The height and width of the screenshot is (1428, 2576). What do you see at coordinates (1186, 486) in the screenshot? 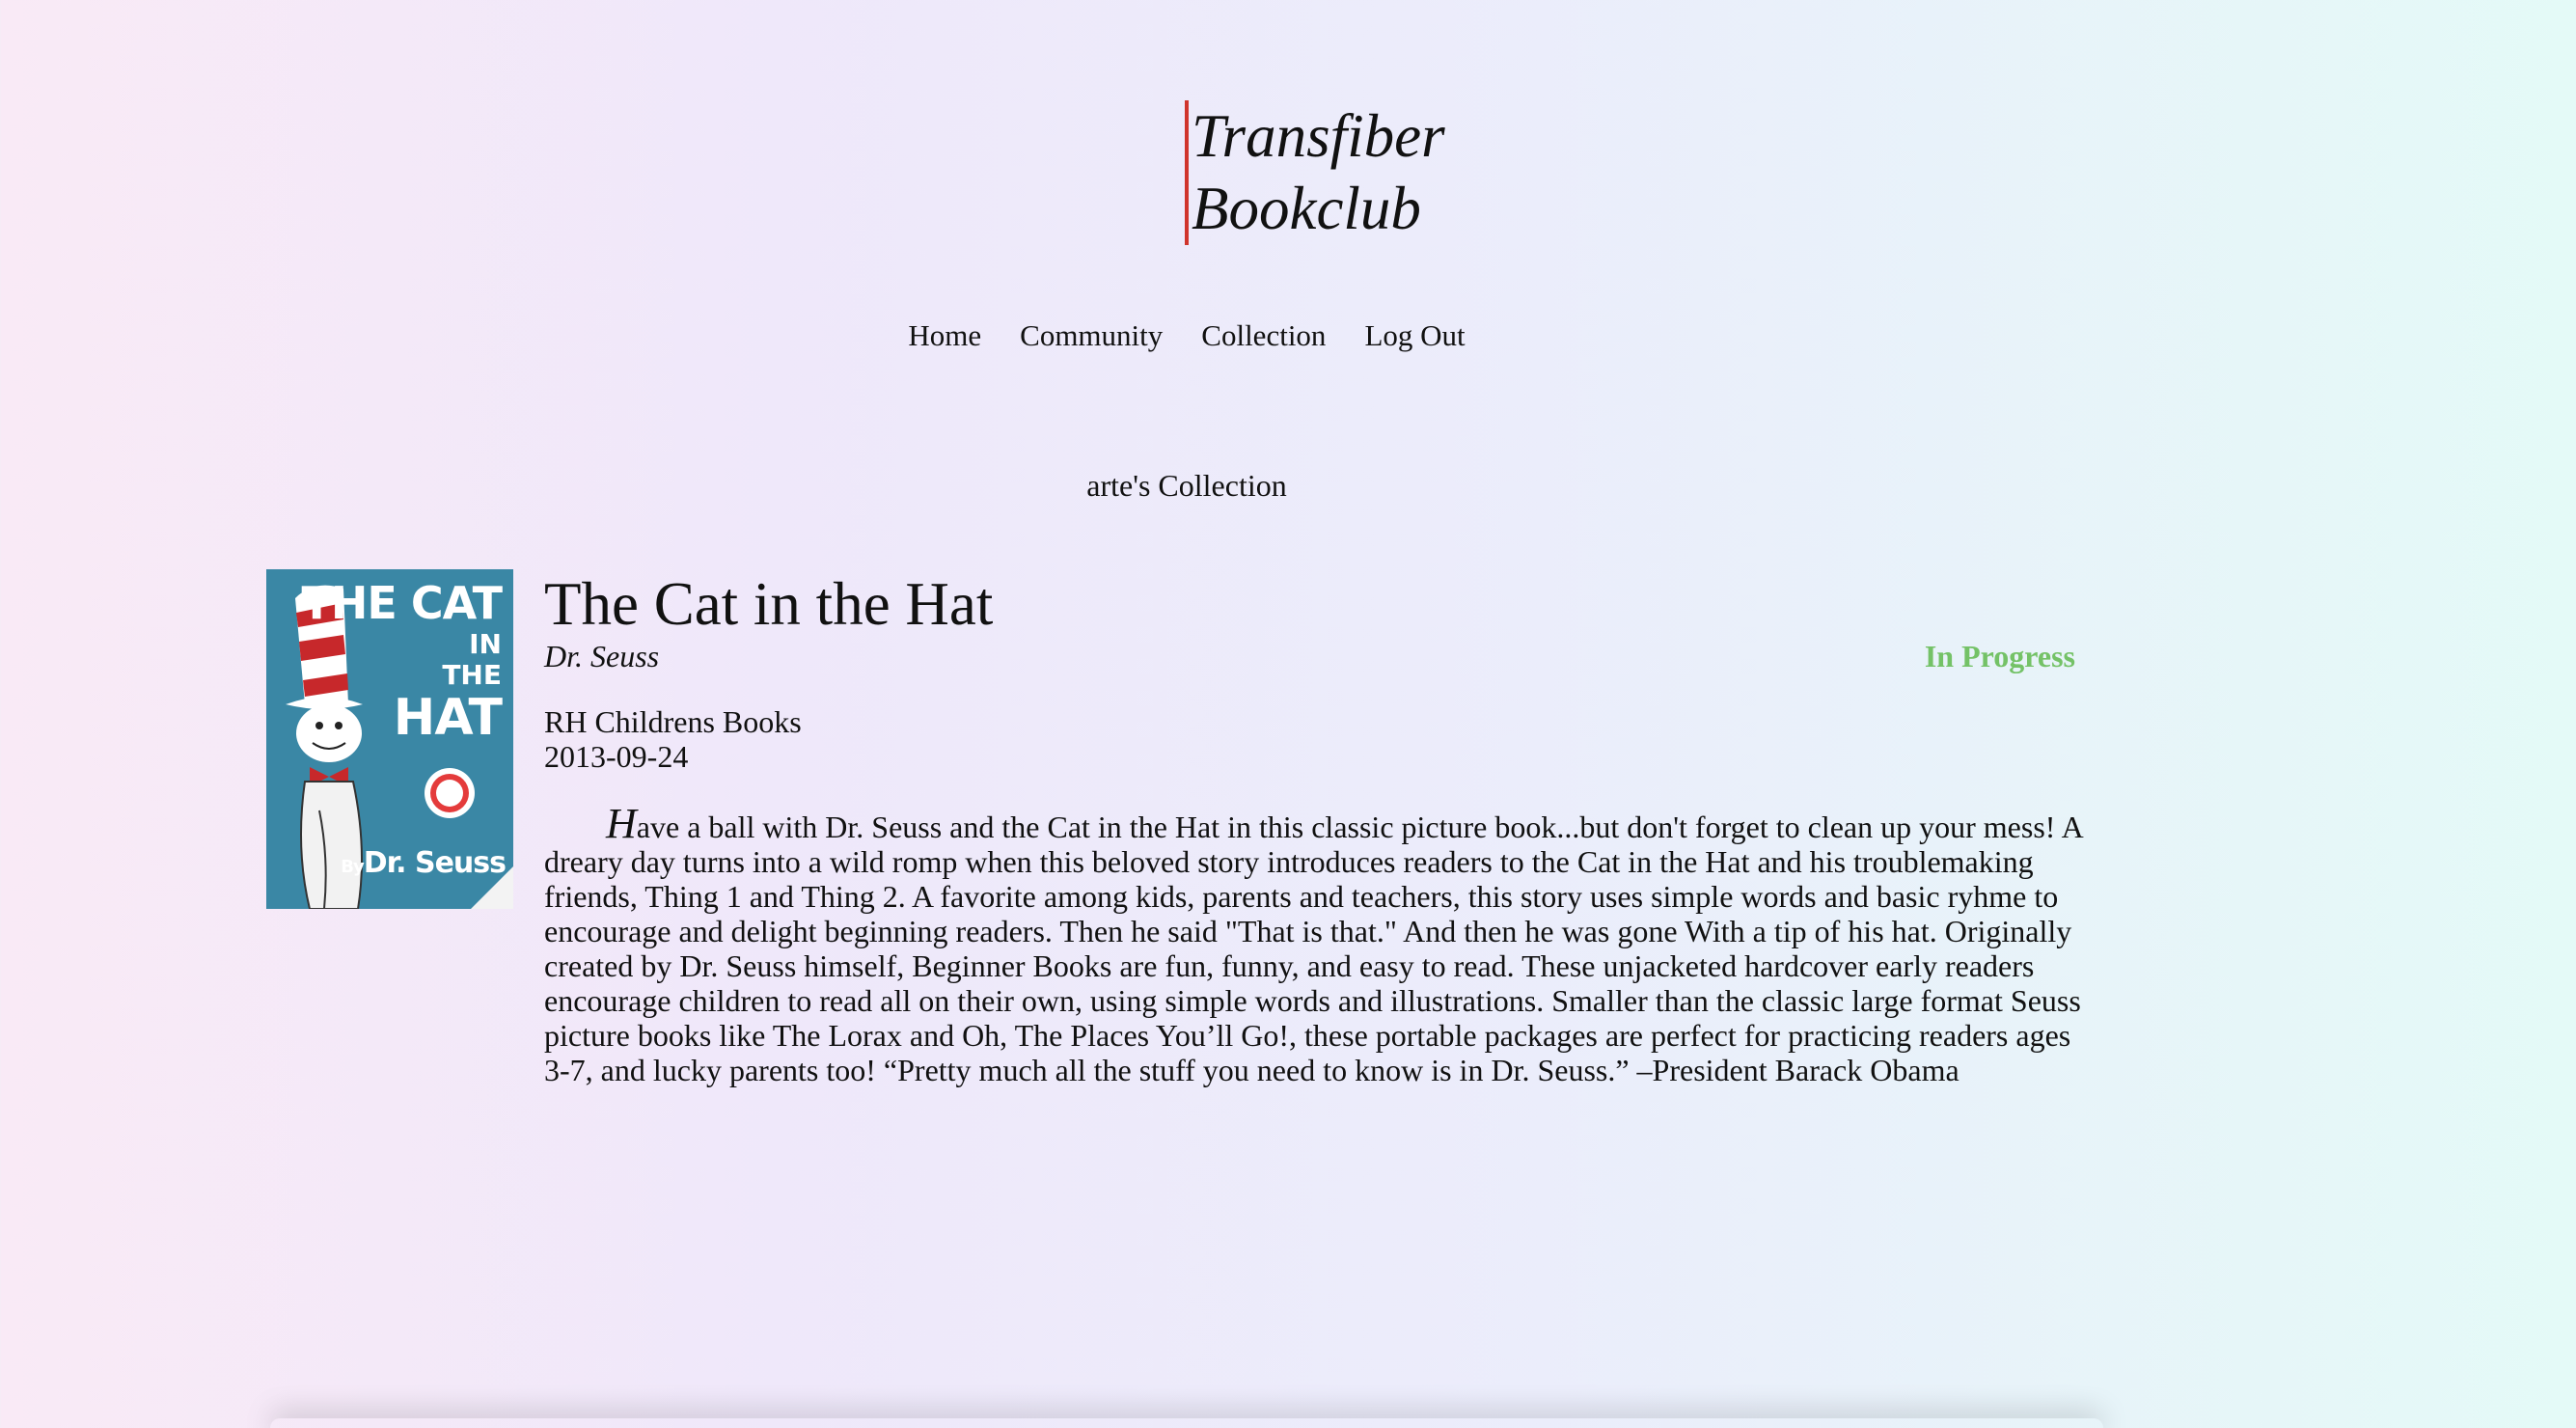
I see `collection-heading: arte's Collection` at bounding box center [1186, 486].